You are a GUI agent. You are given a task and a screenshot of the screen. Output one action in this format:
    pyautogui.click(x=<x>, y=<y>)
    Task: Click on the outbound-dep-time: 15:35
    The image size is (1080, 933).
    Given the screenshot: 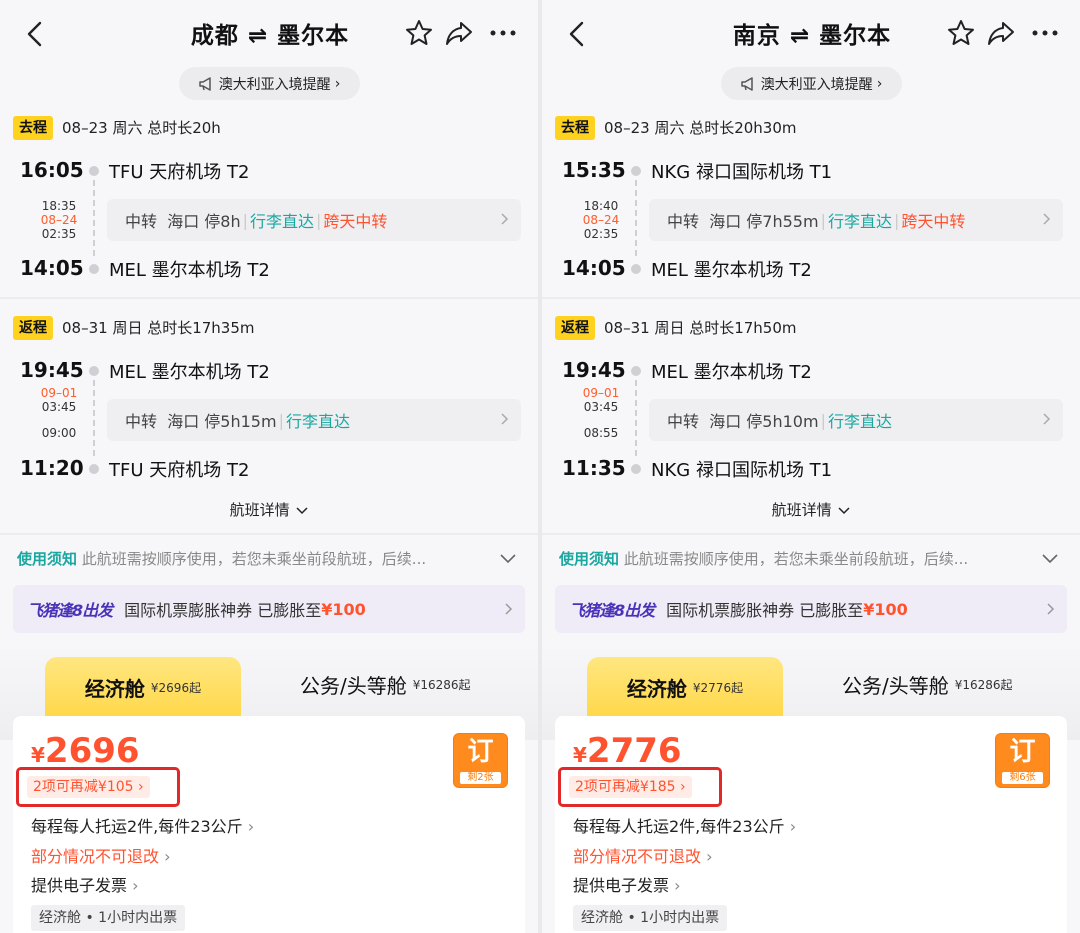 What is the action you would take?
    pyautogui.click(x=594, y=170)
    